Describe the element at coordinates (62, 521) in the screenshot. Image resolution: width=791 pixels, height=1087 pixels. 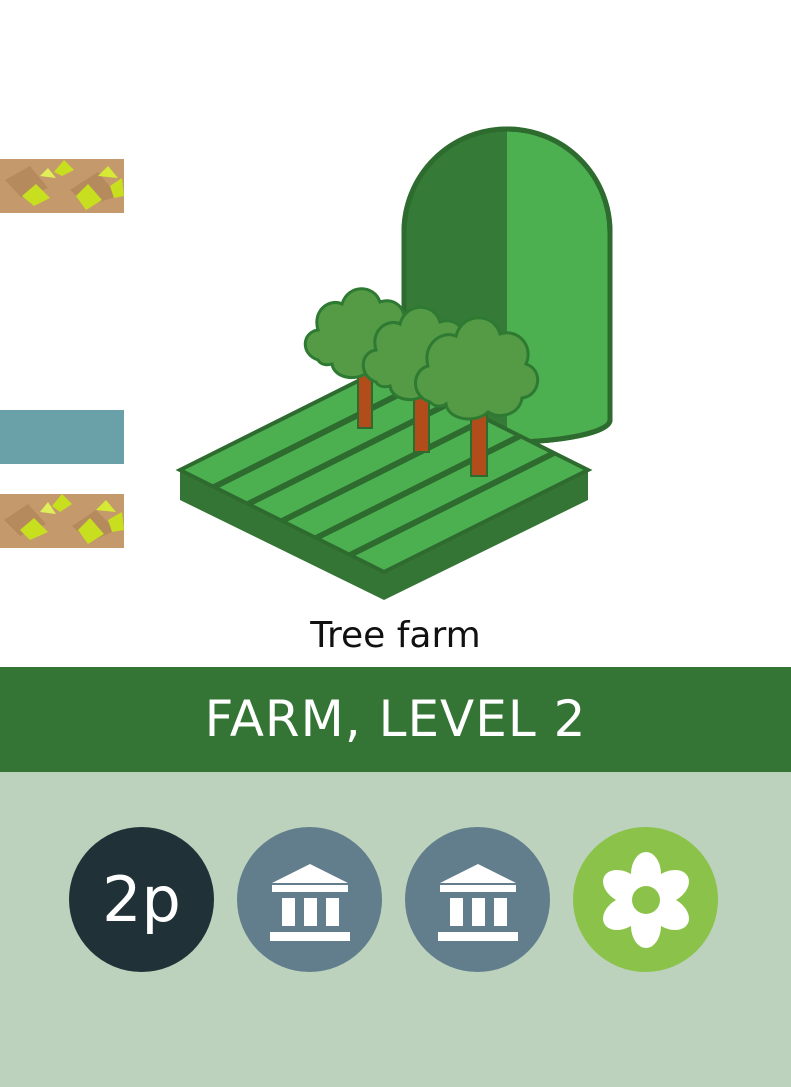
I see `dirt-tile-bottom` at that location.